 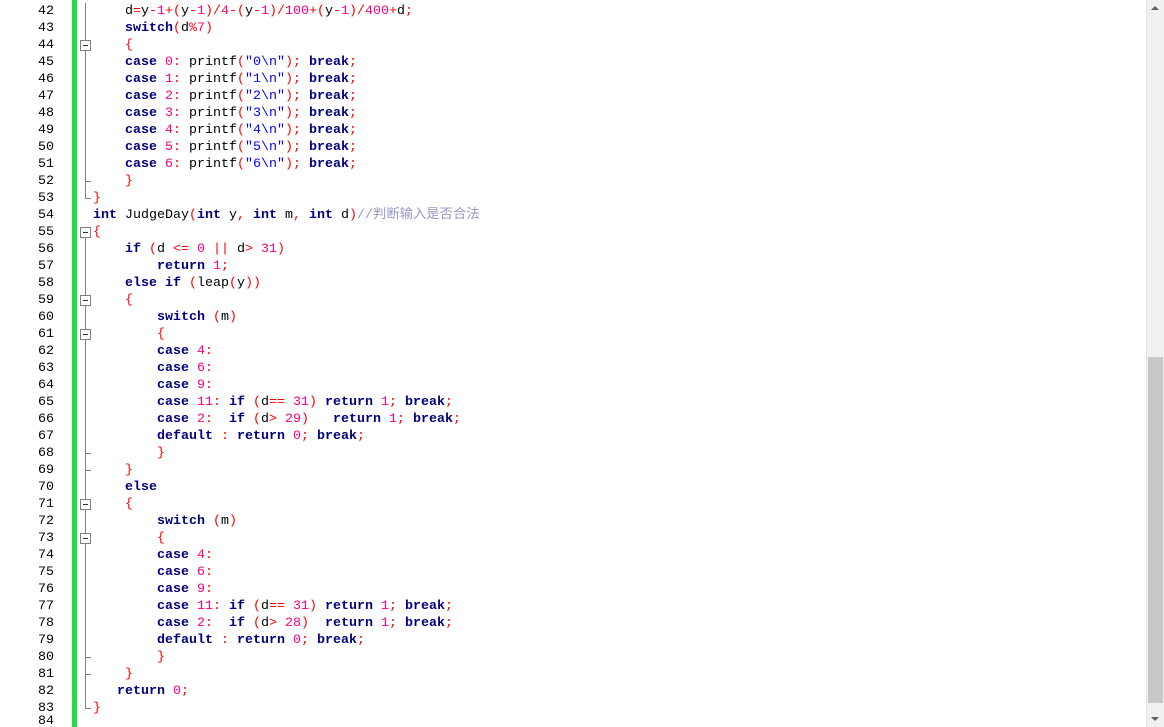 What do you see at coordinates (573, 147) in the screenshot?
I see `editor-row: 50 case 5: printf("5\n"); break;` at bounding box center [573, 147].